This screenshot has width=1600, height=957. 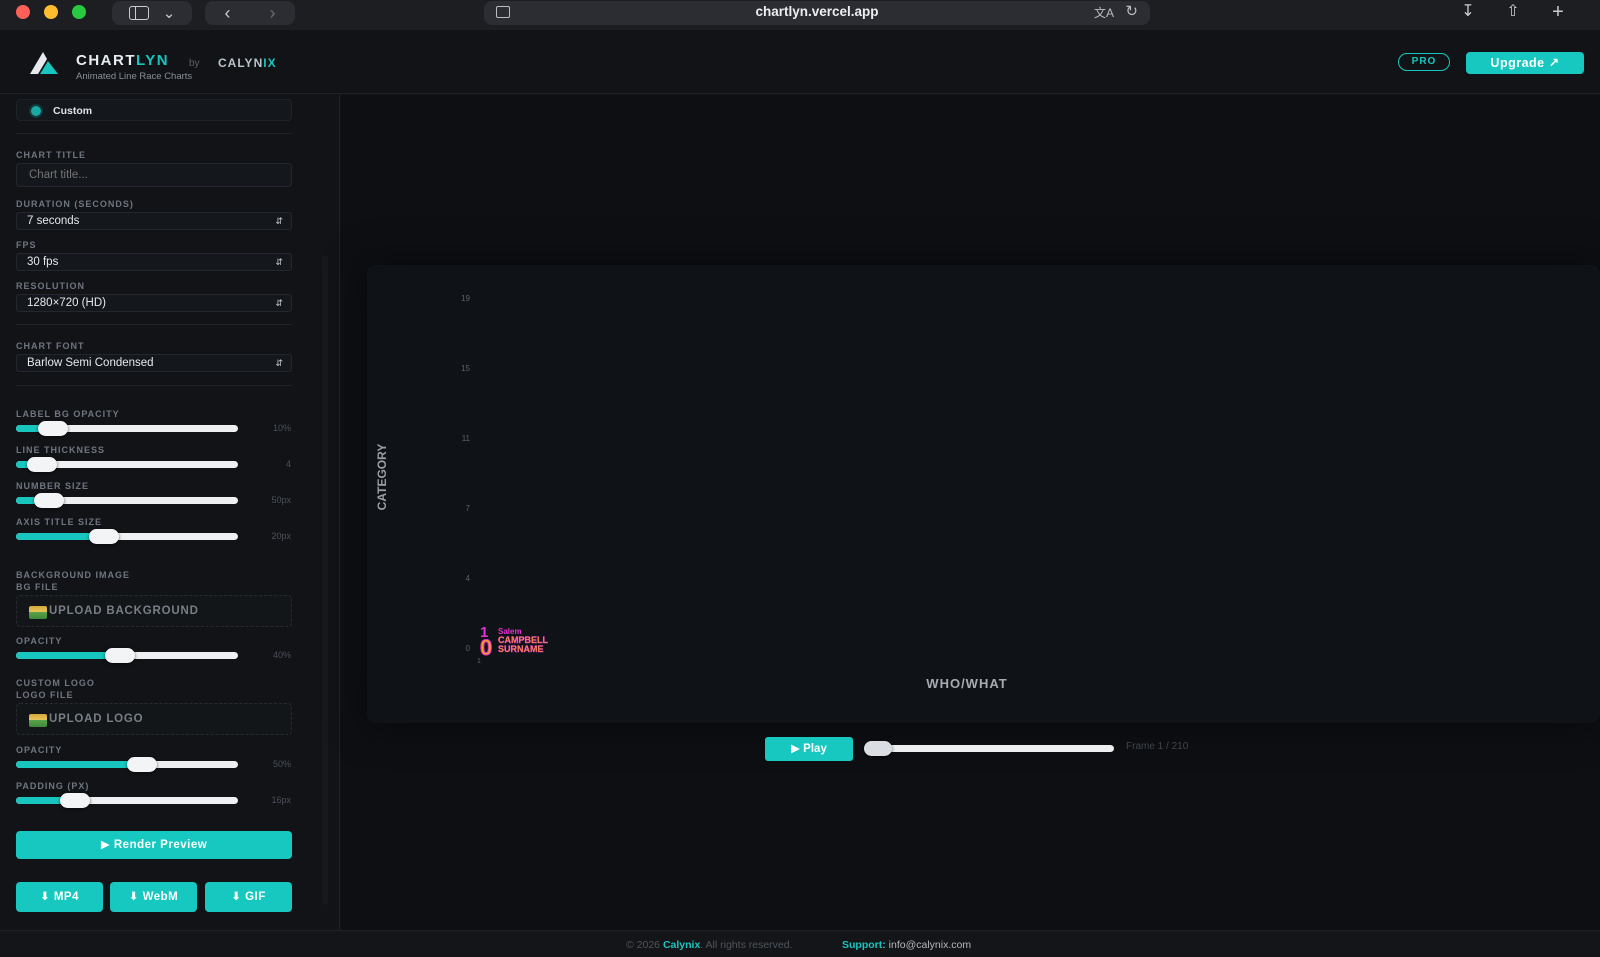 What do you see at coordinates (106, 60) in the screenshot?
I see `brand-part-1: CHART` at bounding box center [106, 60].